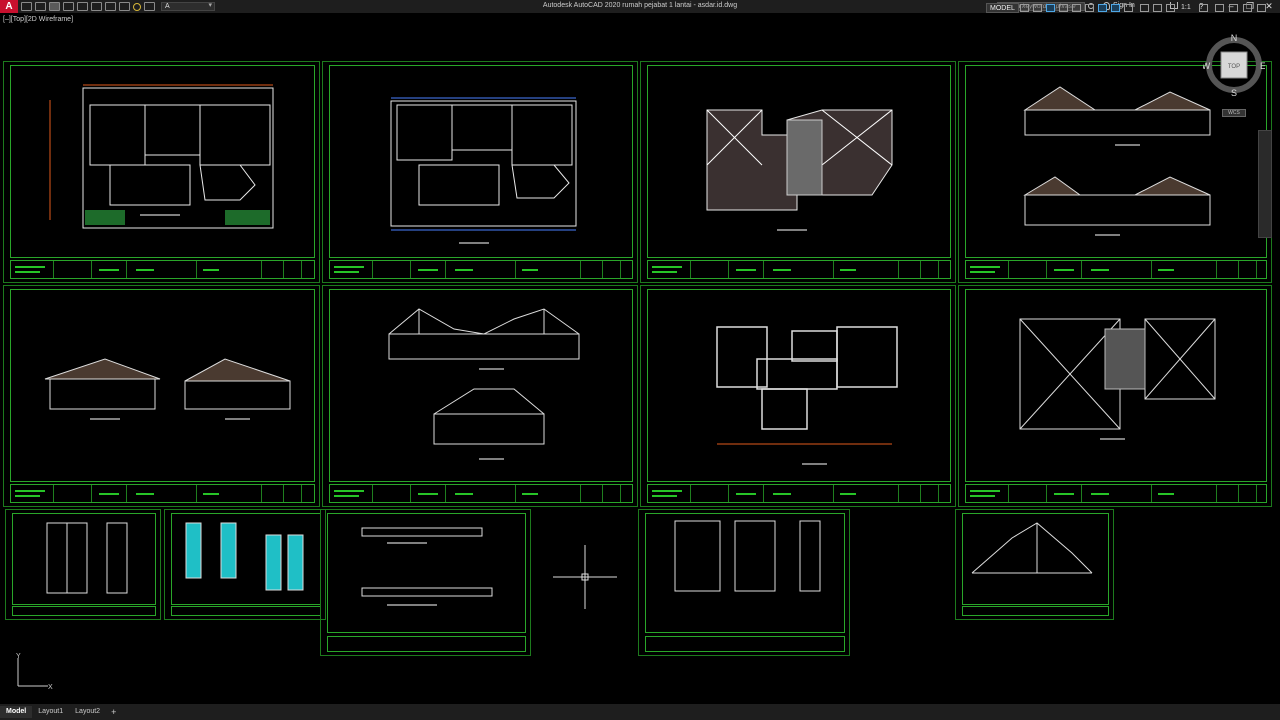 The image size is (1280, 720). I want to click on tab-layout1: Layout1, so click(50, 712).